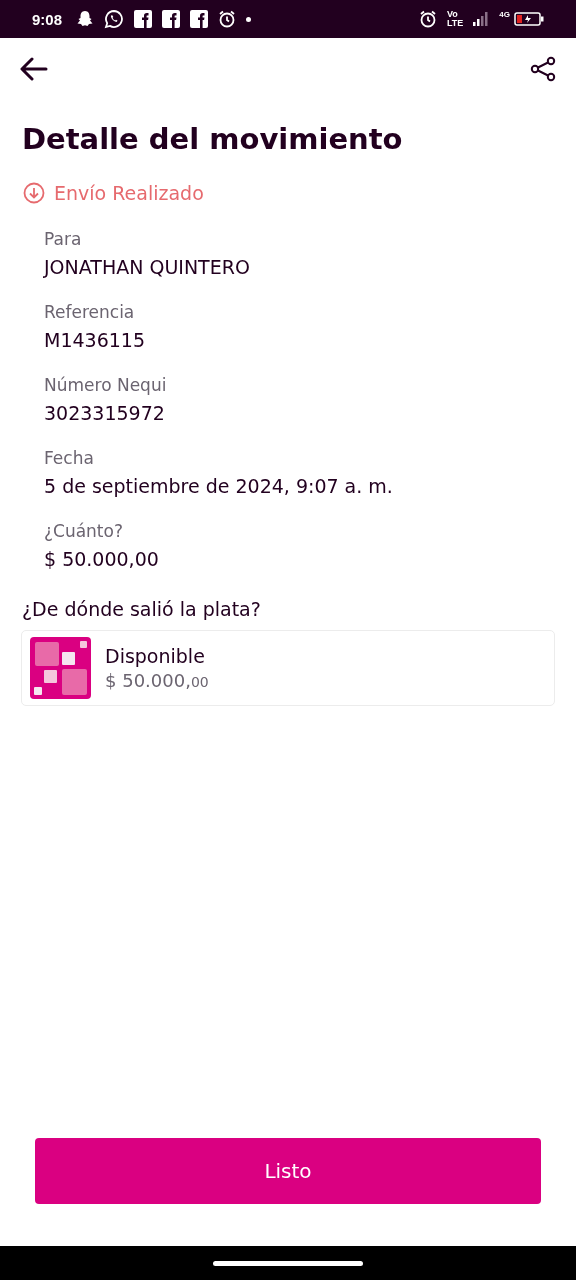 The height and width of the screenshot is (1280, 576). Describe the element at coordinates (219, 486) in the screenshot. I see `field-value: 5 de septiembre de 2024, 9:07 a. m.` at that location.